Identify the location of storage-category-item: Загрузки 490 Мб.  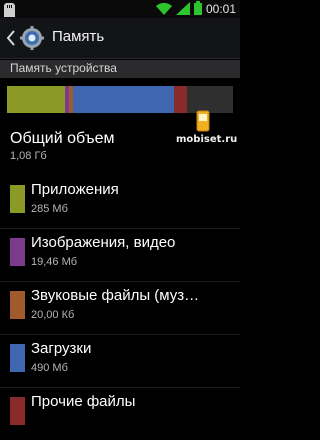
(120, 360).